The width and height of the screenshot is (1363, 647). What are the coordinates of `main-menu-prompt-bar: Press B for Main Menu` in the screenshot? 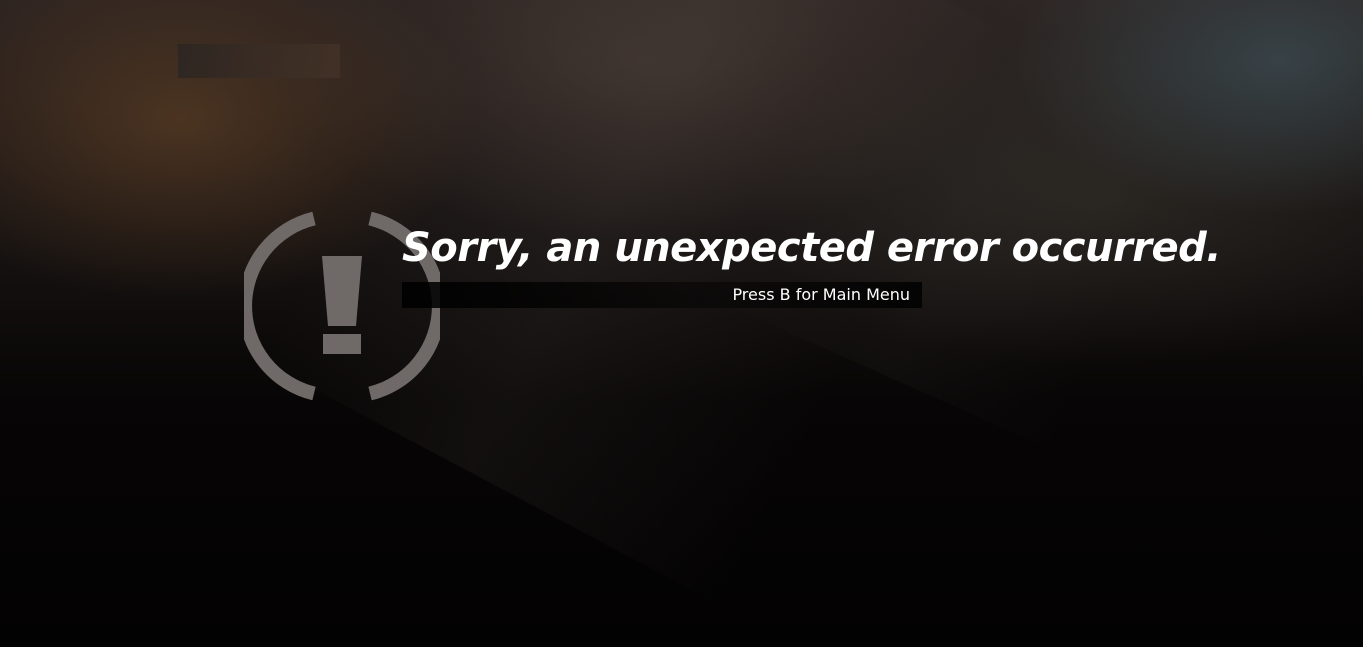 It's located at (662, 295).